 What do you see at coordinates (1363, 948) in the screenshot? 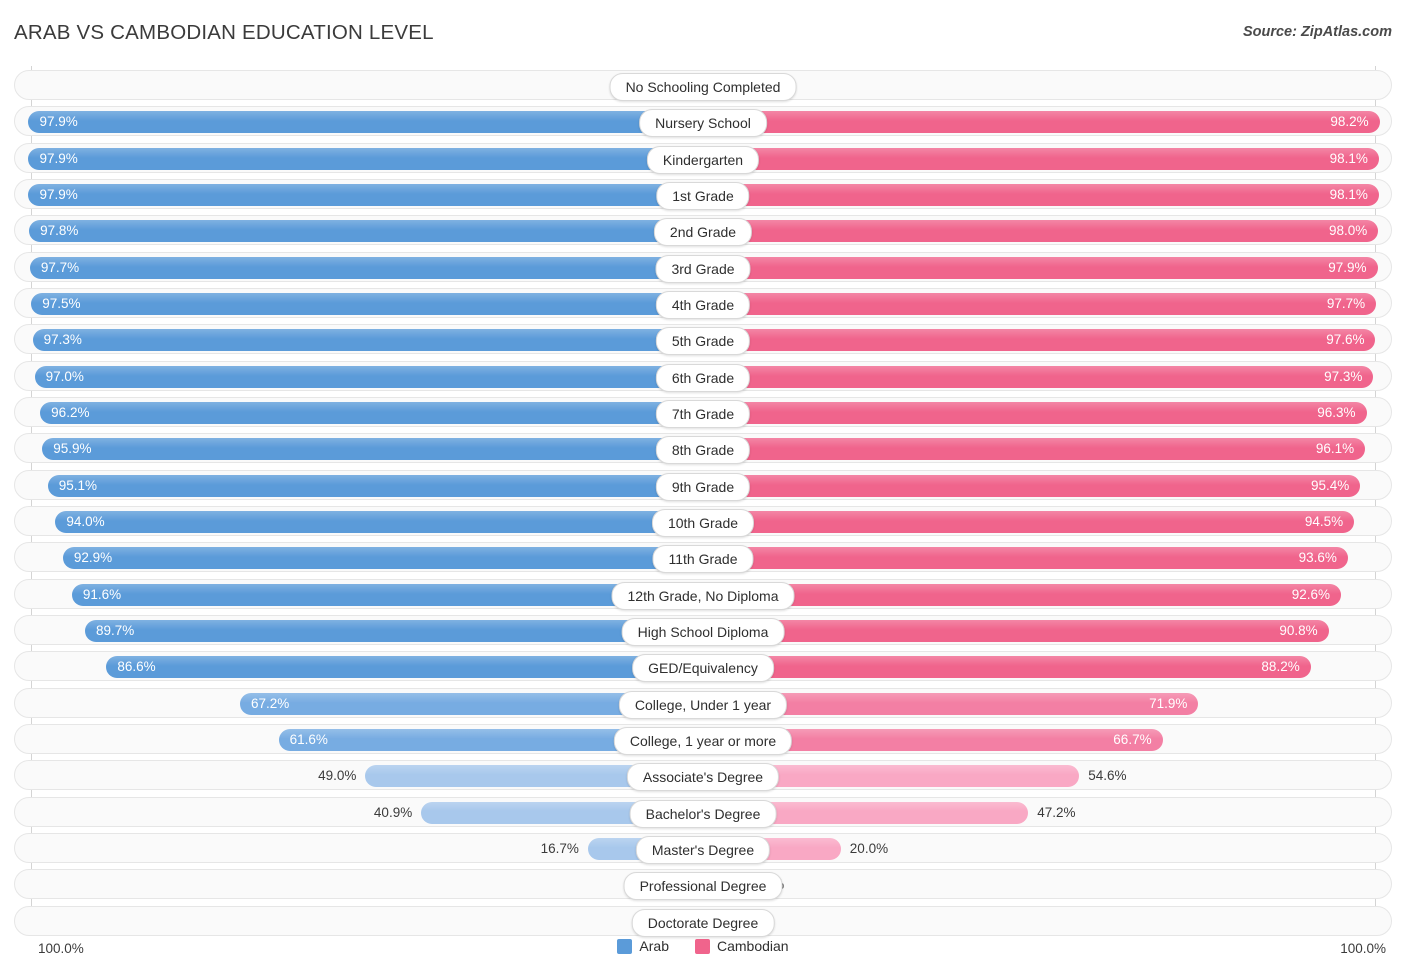
I see `axis-max-right: 100.0%` at bounding box center [1363, 948].